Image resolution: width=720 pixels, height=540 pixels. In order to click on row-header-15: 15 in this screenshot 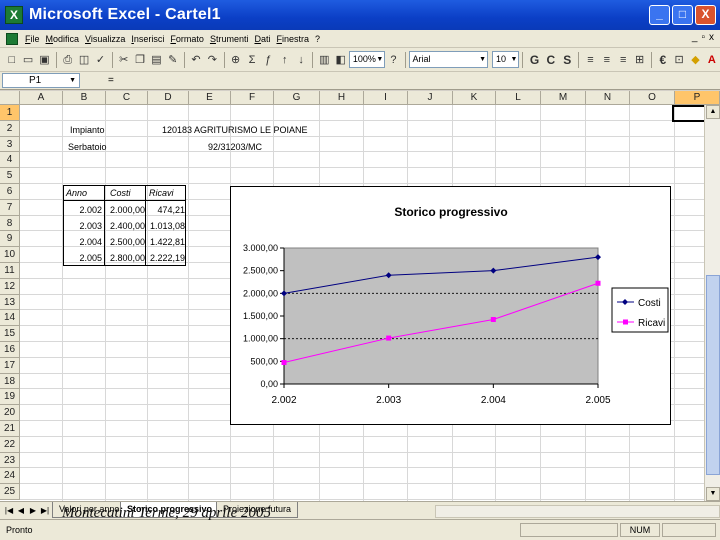, I will do `click(10, 334)`.